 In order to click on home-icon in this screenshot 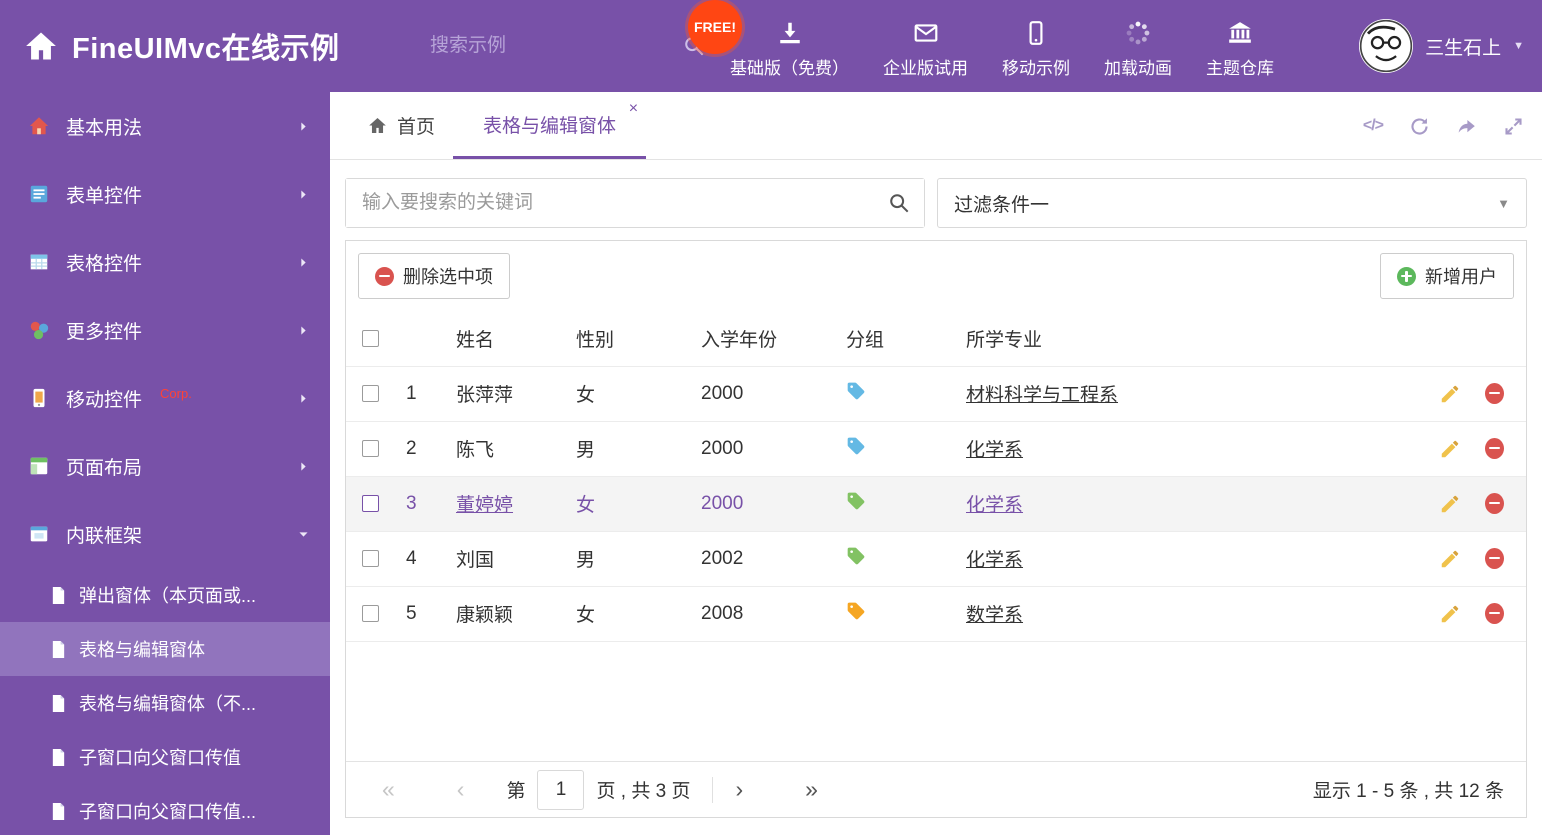, I will do `click(39, 126)`.